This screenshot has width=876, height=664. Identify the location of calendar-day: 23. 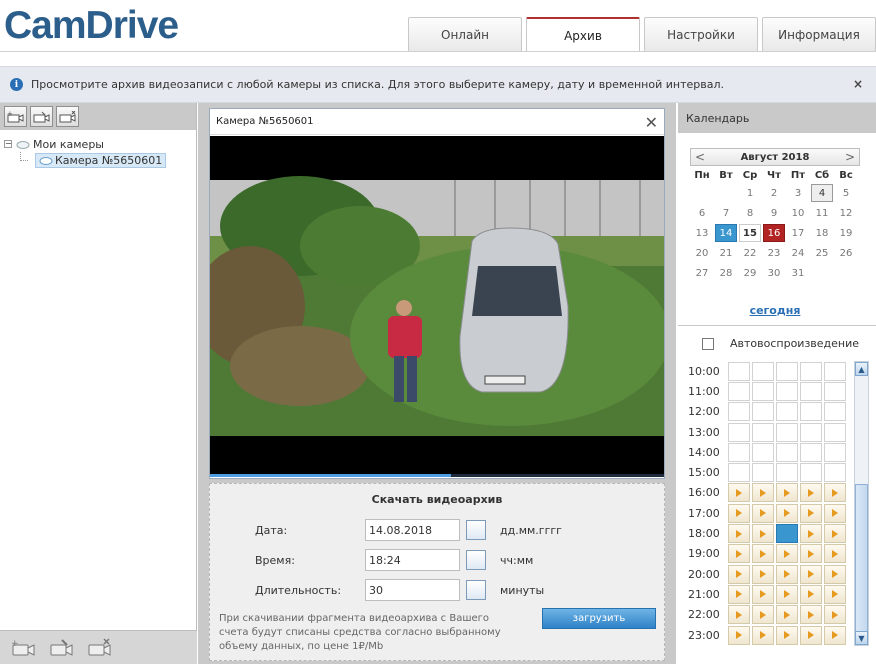
(774, 253).